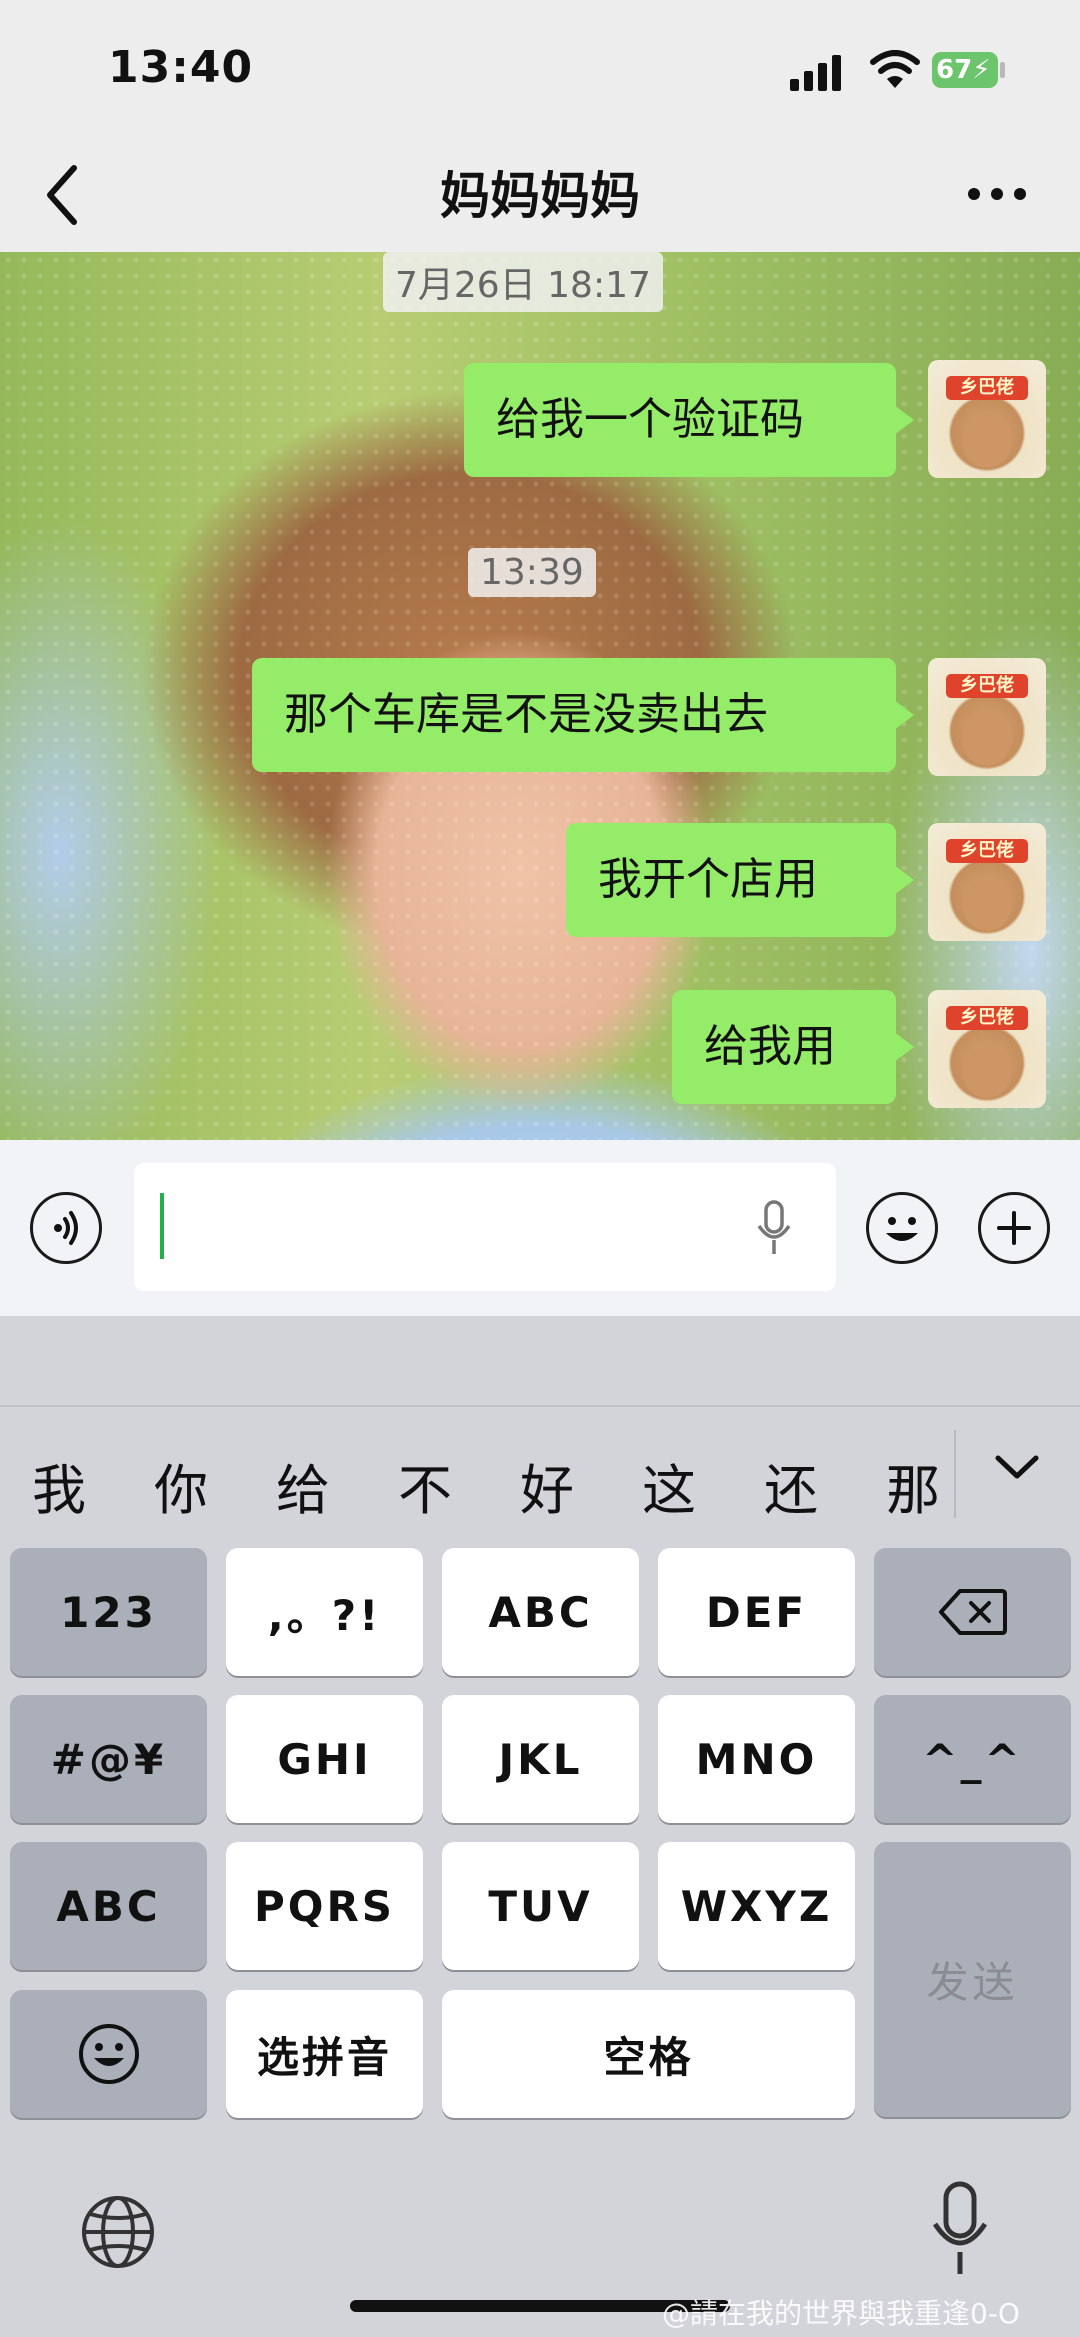 The height and width of the screenshot is (2337, 1080). Describe the element at coordinates (181, 1485) in the screenshot. I see `candidate-word: 你` at that location.